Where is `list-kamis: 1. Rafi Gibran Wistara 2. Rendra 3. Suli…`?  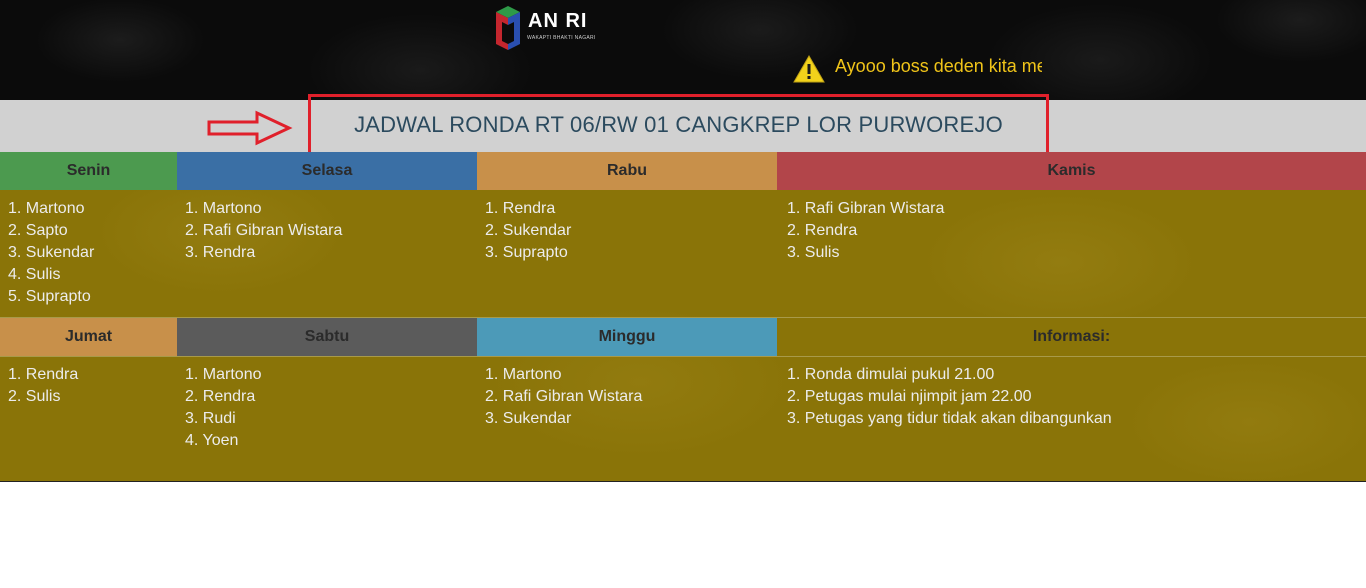 list-kamis: 1. Rafi Gibran Wistara 2. Rendra 3. Suli… is located at coordinates (865, 231).